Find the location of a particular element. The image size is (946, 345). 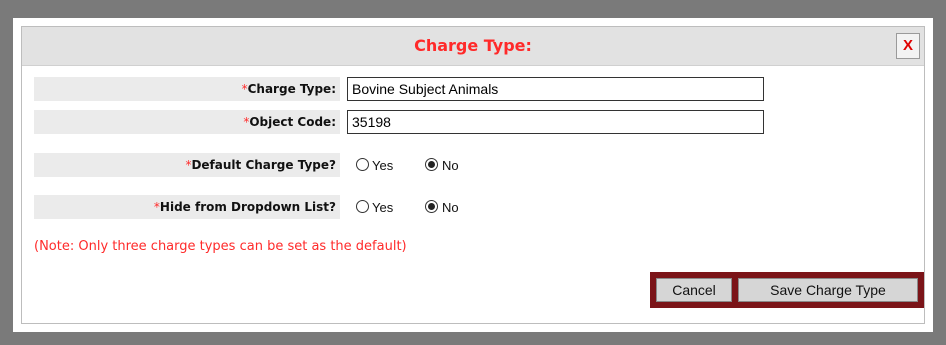

default-charge-type-no-label: No is located at coordinates (450, 166).